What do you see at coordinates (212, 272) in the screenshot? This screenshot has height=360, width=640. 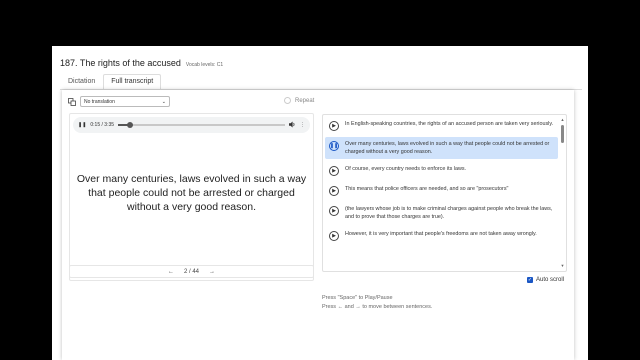 I see `next-sentence-button: →` at bounding box center [212, 272].